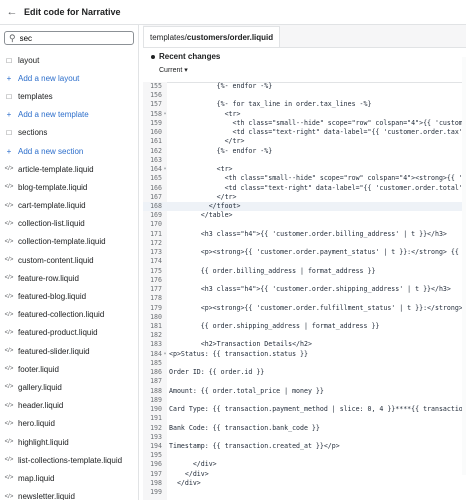 This screenshot has height=500, width=466. I want to click on code-line: 183 <h2>Transaction Details</h2>, so click(304, 344).